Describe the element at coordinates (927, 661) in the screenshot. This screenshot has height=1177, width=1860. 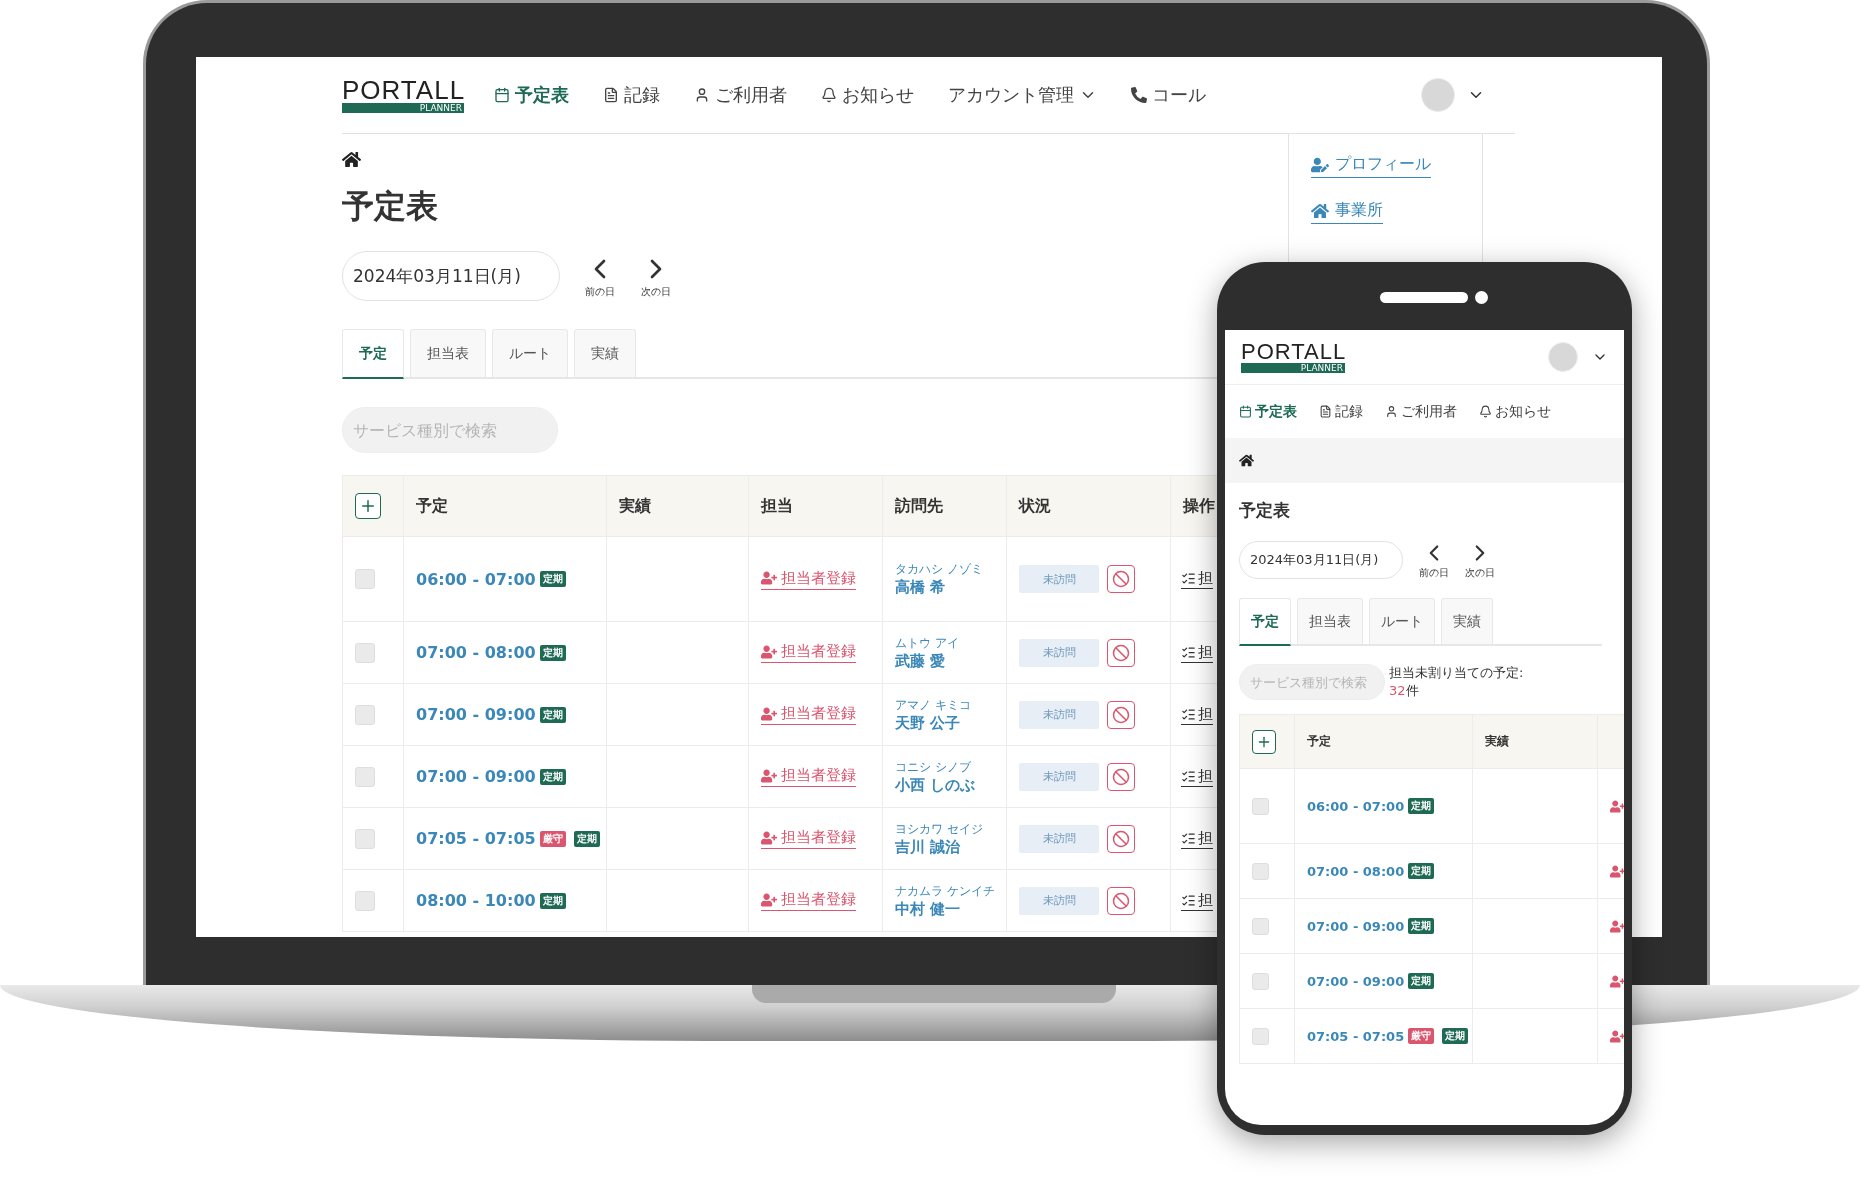
I see `client-name: 武藤 愛` at that location.